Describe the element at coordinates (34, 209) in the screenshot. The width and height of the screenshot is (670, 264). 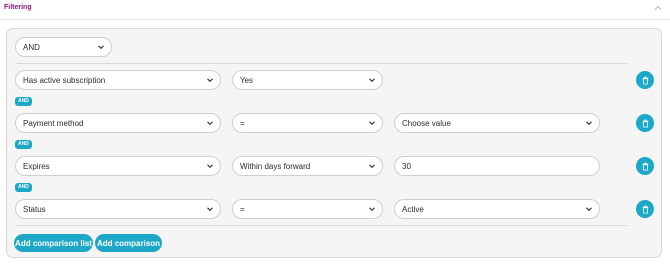
I see `condition-field-value: Status` at that location.